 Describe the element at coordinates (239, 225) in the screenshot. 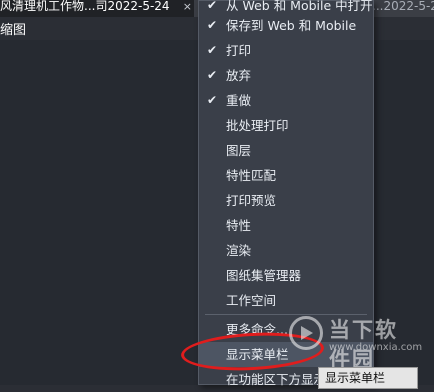

I see `menu-item-label: 特性` at that location.